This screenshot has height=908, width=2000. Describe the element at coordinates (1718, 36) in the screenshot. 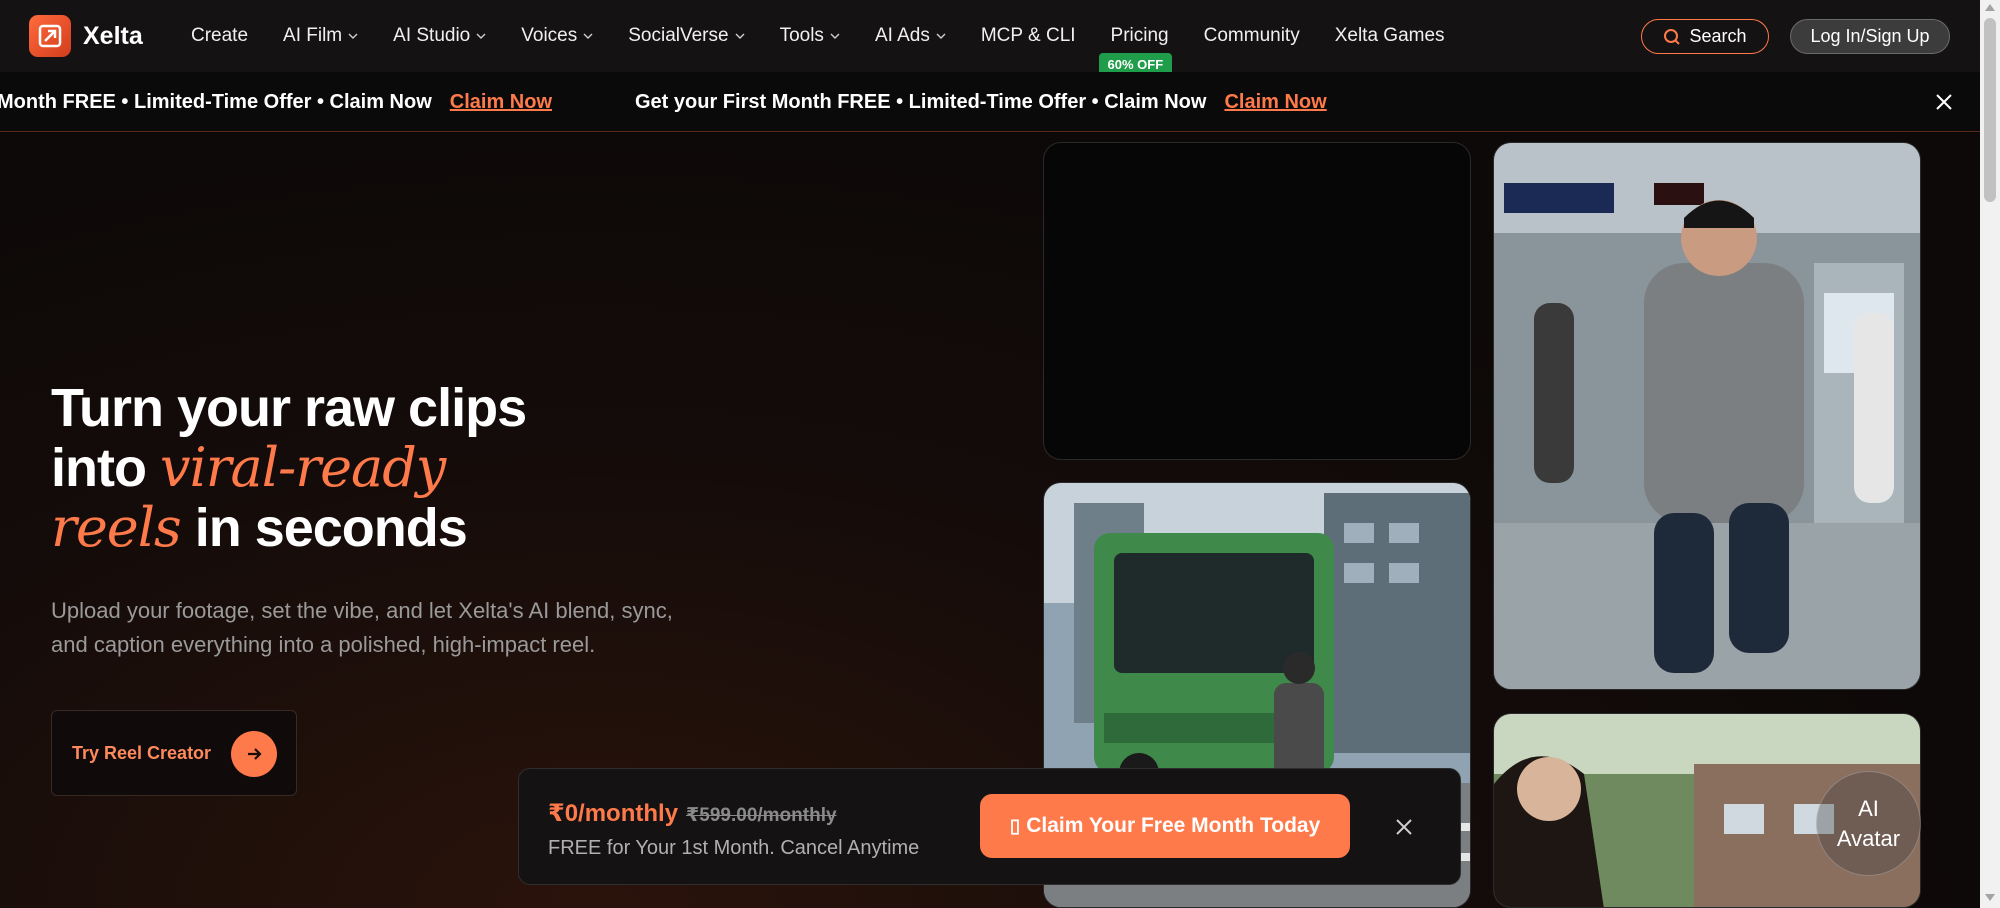

I see `search-label: Search` at that location.